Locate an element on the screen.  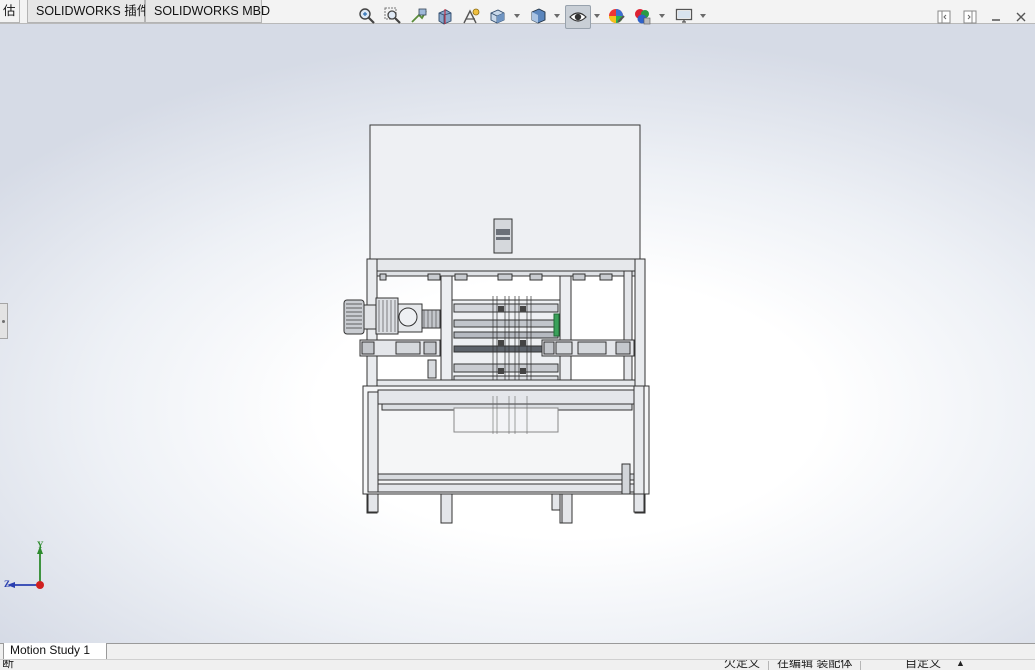
zoom-to-area-icon is located at coordinates (393, 16).